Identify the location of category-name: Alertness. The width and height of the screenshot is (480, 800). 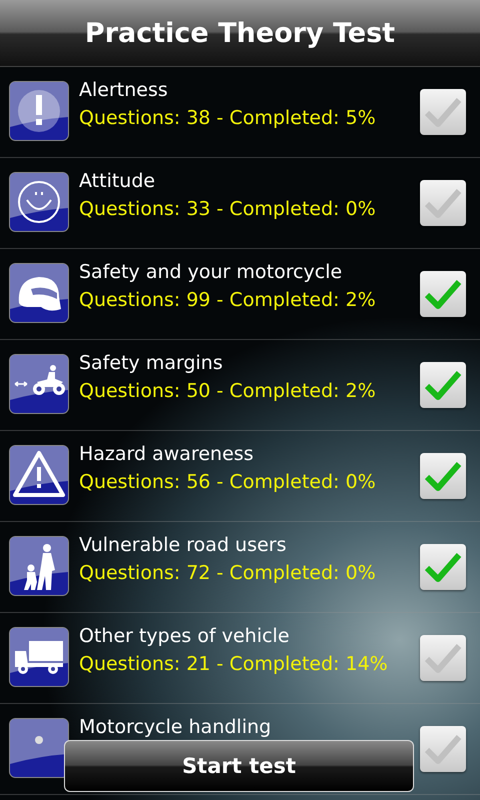
(124, 90).